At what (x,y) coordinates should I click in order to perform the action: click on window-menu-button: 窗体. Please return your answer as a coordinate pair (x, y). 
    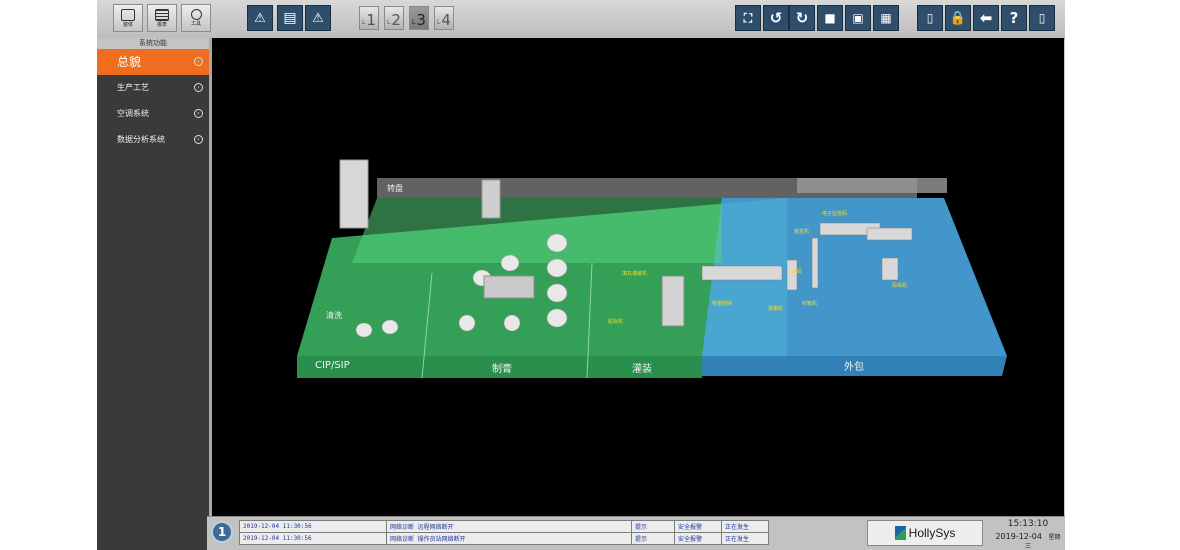
    Looking at the image, I should click on (128, 18).